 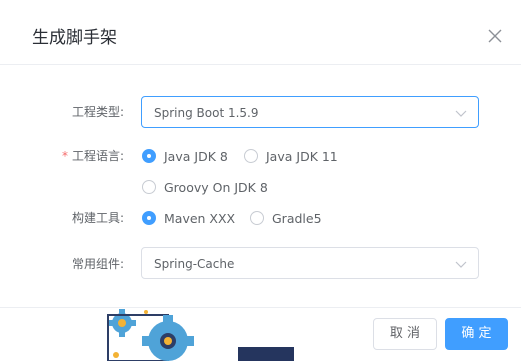 What do you see at coordinates (310, 112) in the screenshot?
I see `project-type-select: Spring Boot 1.5.9` at bounding box center [310, 112].